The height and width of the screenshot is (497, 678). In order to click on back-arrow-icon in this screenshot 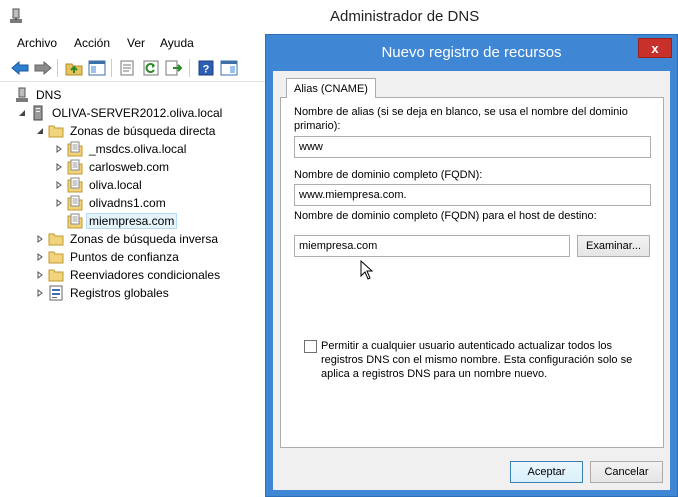, I will do `click(20, 68)`.